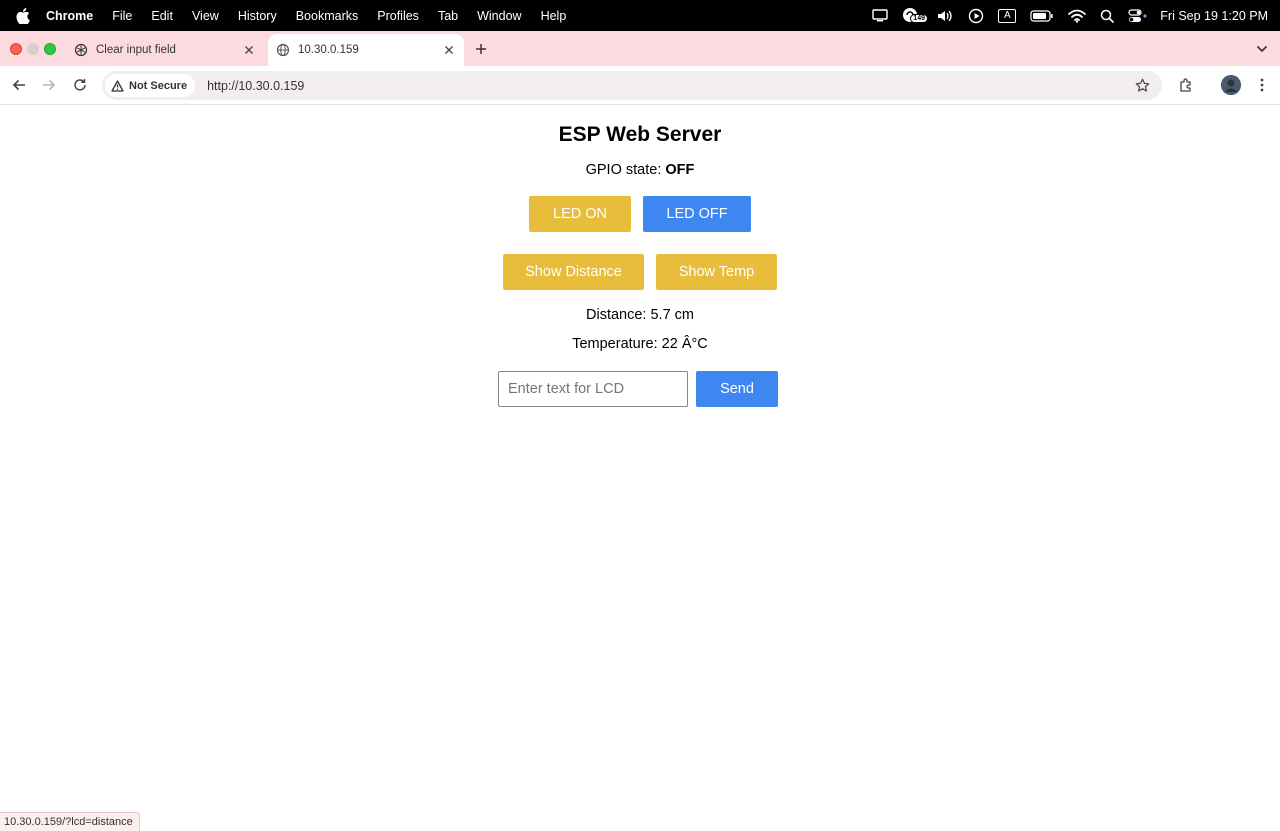  I want to click on distance-readout: Distance: 5.7 cm, so click(640, 315).